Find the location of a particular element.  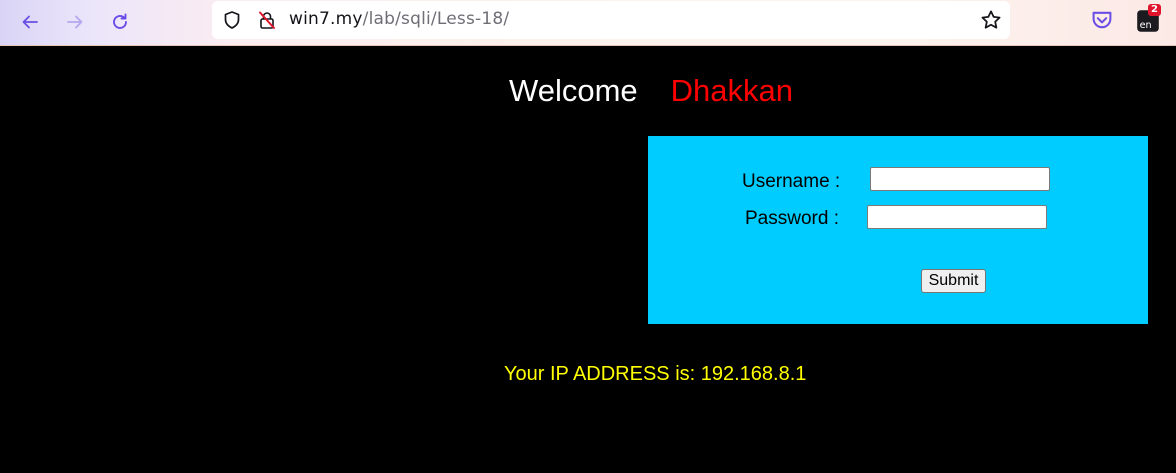

url-path: /lab/sqli/Less-18/ is located at coordinates (436, 19).